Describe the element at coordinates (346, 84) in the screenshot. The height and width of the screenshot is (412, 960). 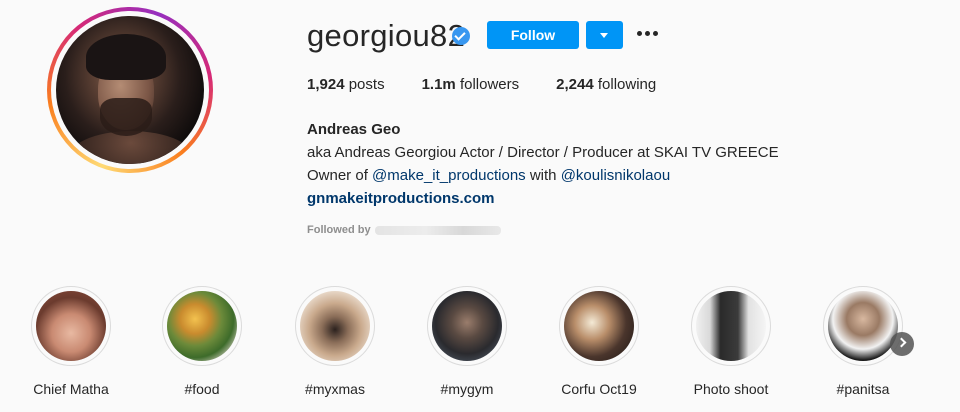
I see `posts-count: 1,924 posts` at that location.